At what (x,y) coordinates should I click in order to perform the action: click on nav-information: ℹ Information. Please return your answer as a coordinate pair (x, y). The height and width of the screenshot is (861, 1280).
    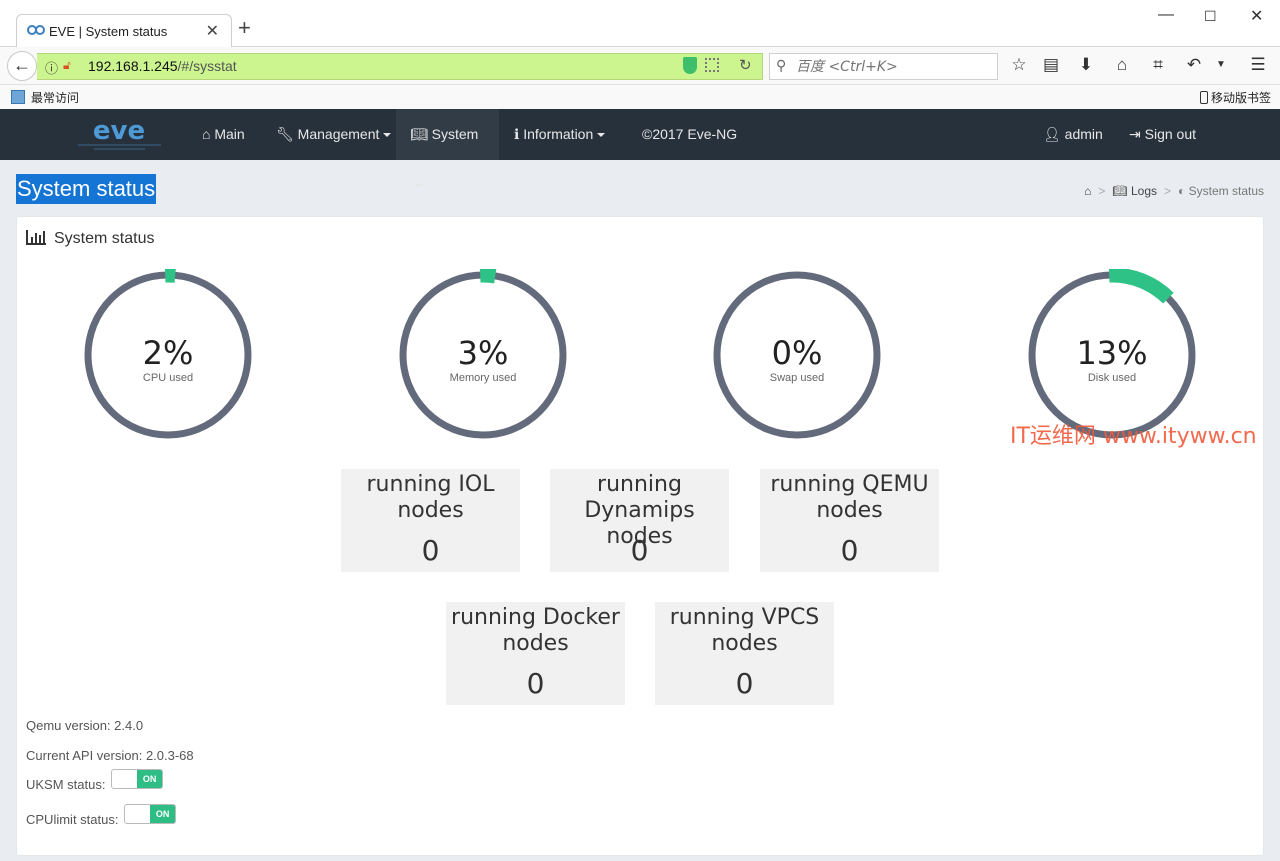
    Looking at the image, I should click on (559, 134).